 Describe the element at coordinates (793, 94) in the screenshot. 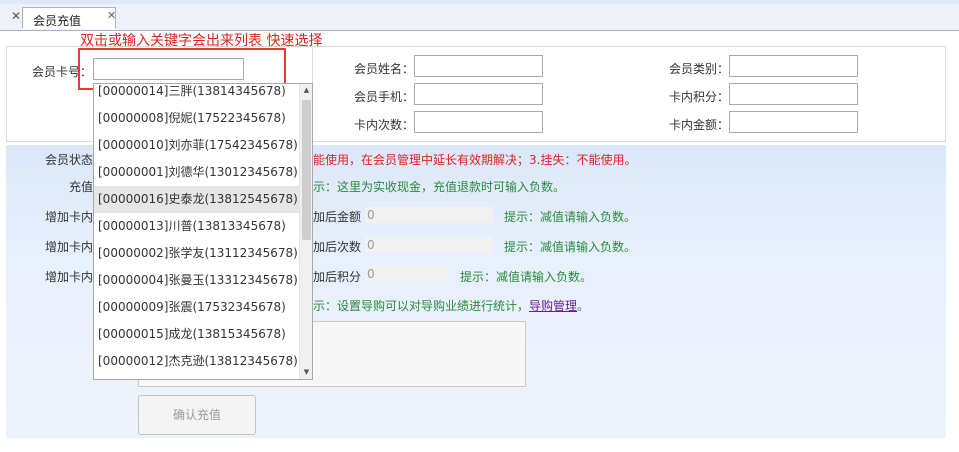

I see `points-field` at that location.